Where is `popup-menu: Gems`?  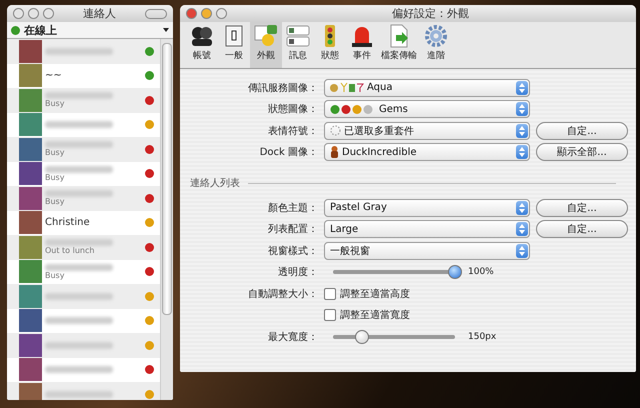
popup-menu: Gems is located at coordinates (427, 109).